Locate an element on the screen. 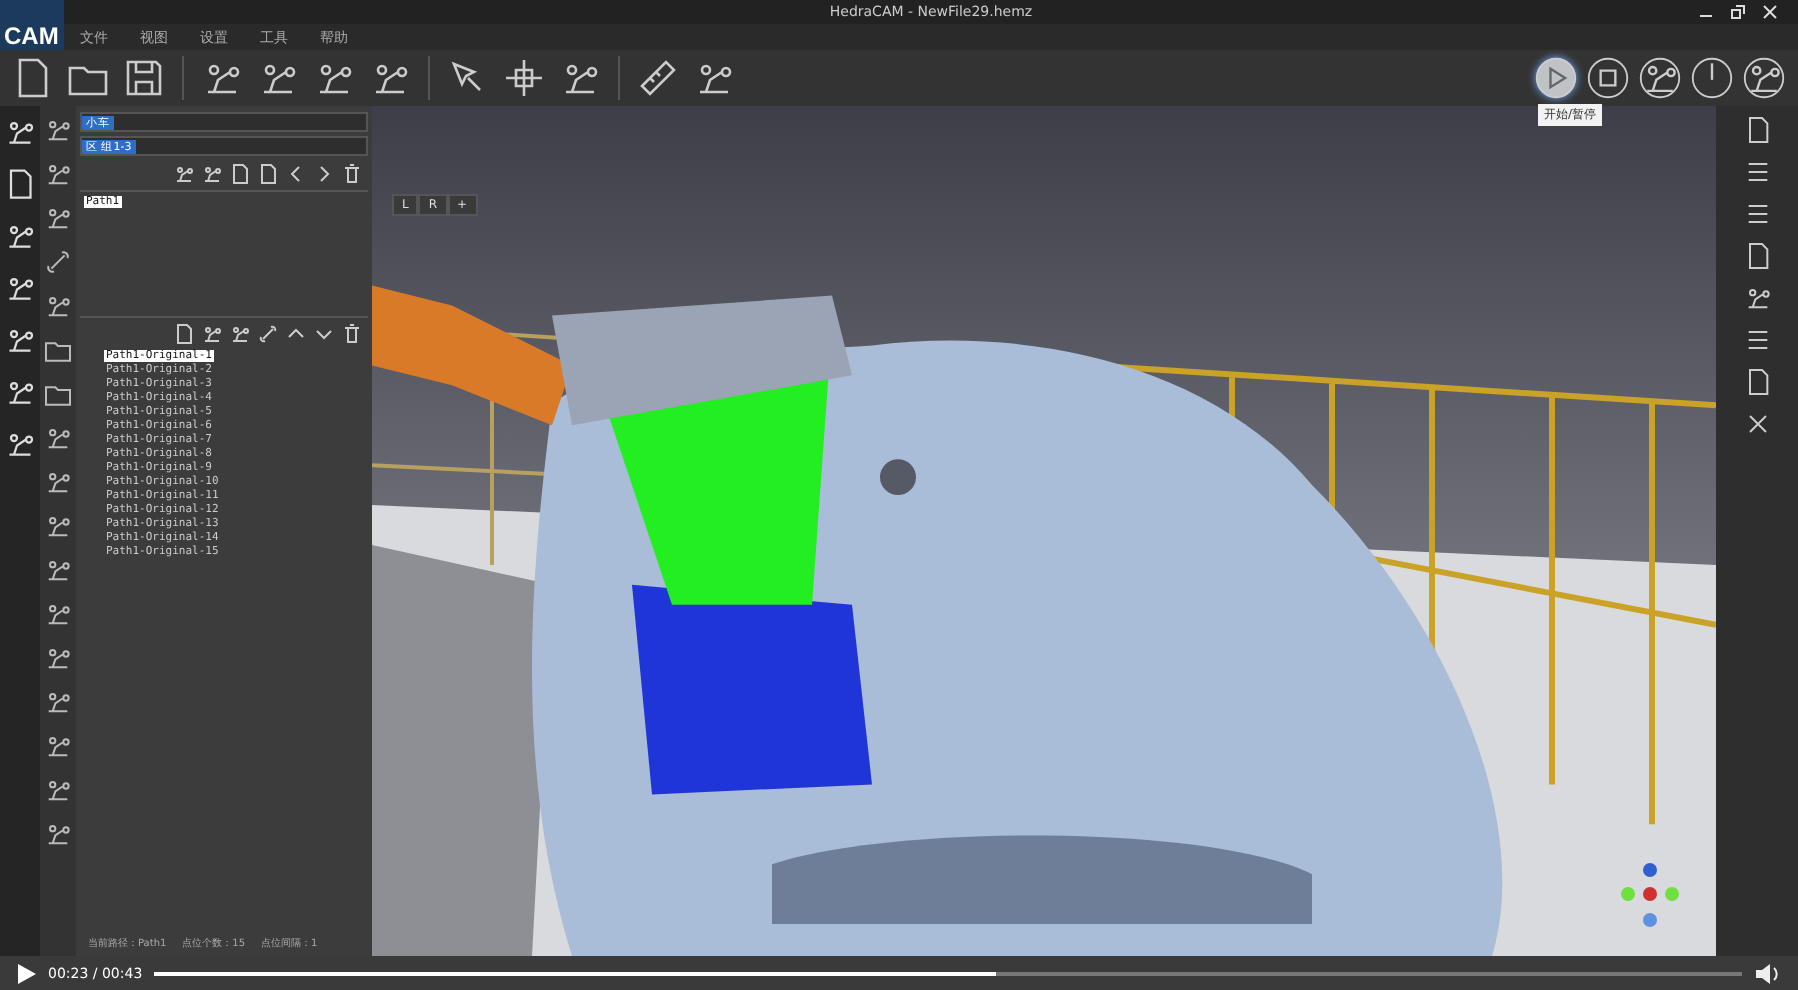  app-logo: CAM is located at coordinates (32, 25).